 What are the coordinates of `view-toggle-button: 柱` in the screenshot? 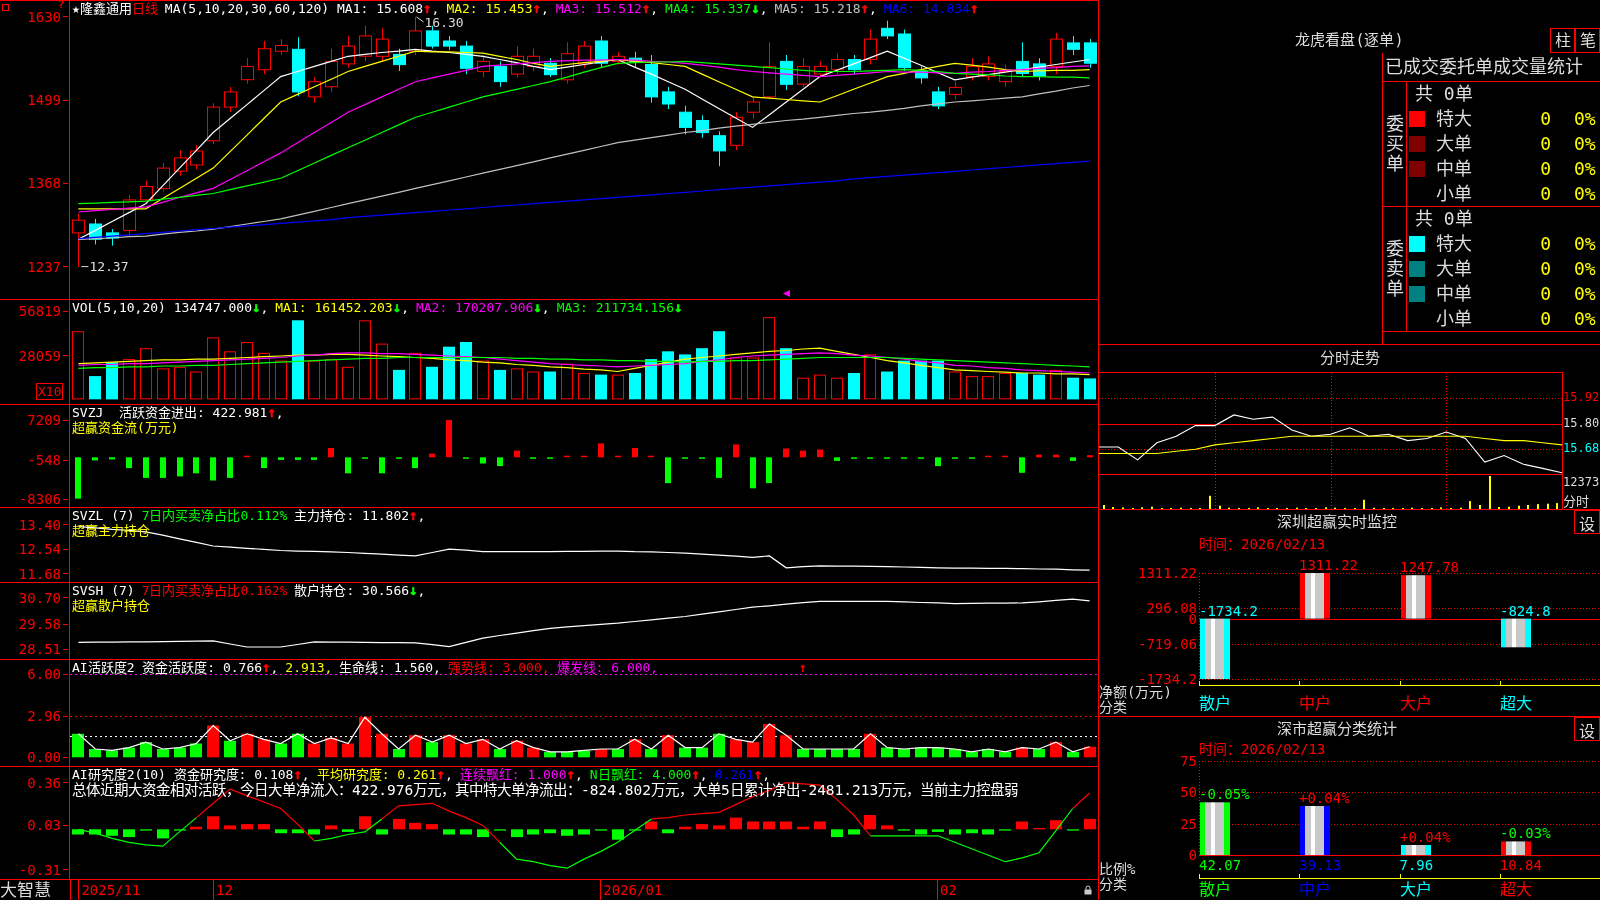 It's located at (1562, 40).